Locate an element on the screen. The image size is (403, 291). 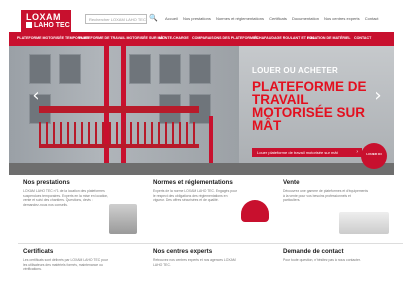
chevron-right-icon: › is located at coordinates (357, 152).